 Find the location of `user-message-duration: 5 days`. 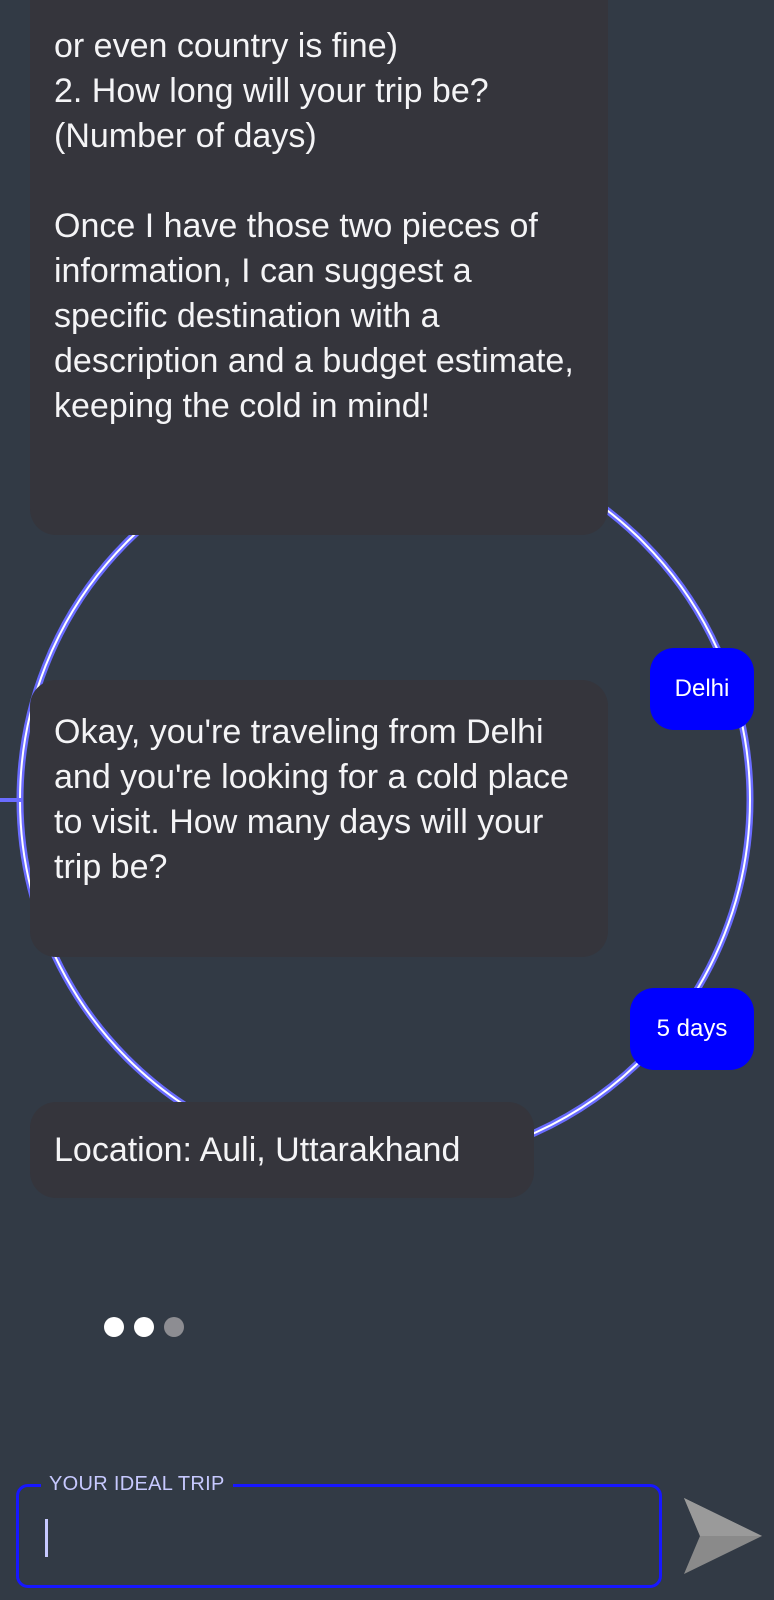

user-message-duration: 5 days is located at coordinates (692, 1029).